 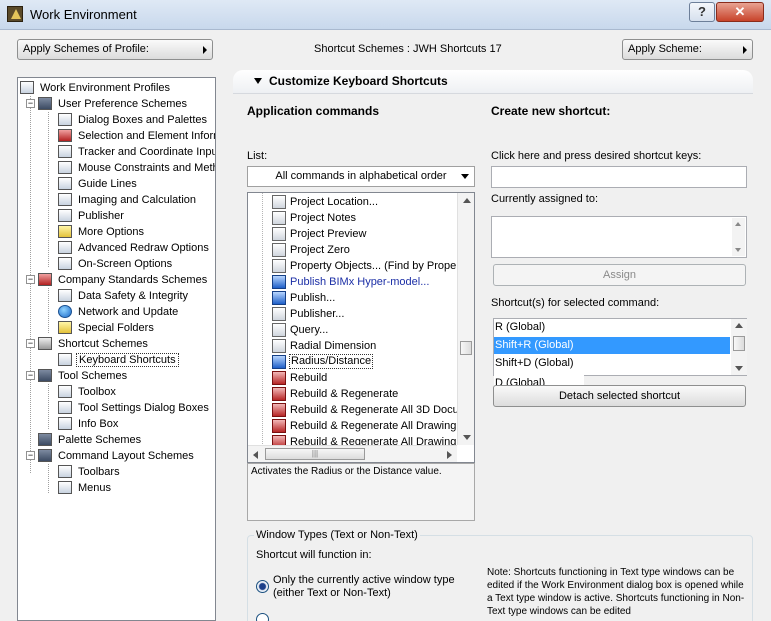 I want to click on collapse-triangle-icon, so click(x=258, y=81).